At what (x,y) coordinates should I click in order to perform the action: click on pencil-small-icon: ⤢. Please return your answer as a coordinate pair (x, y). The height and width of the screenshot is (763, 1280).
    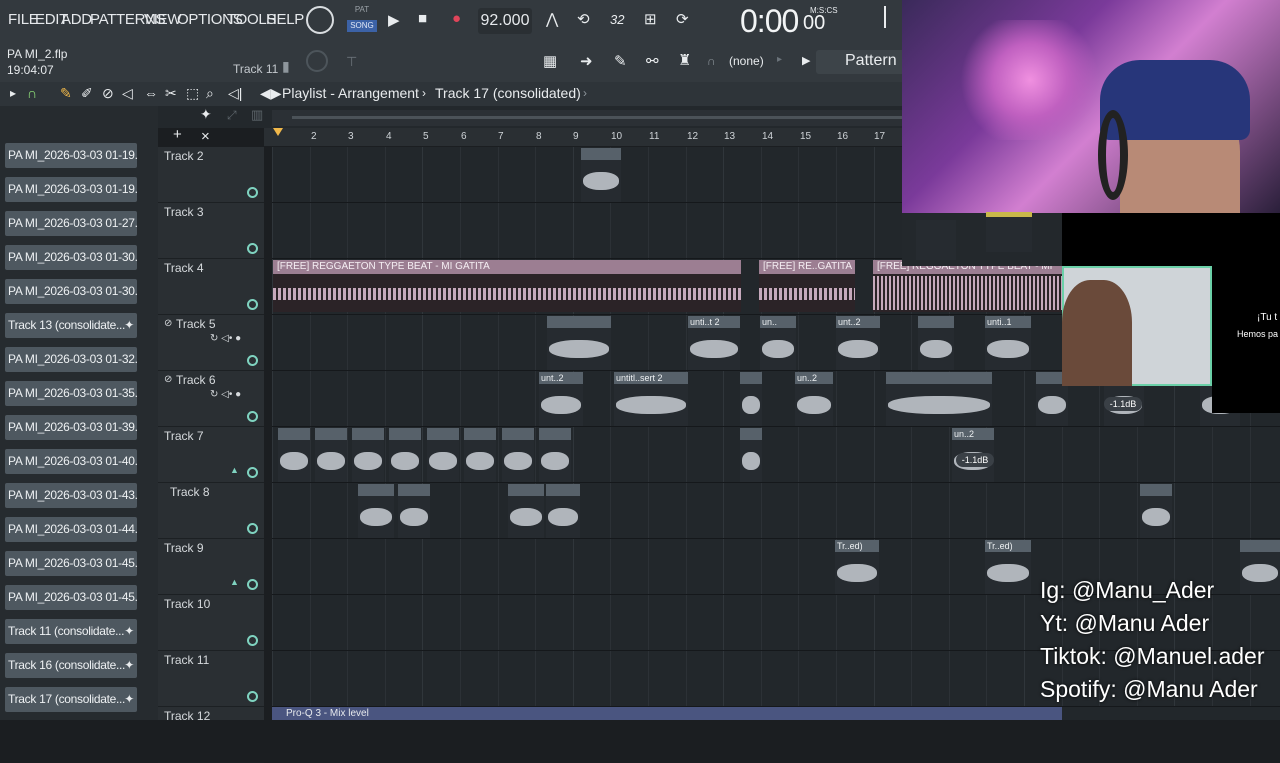
    Looking at the image, I should click on (232, 115).